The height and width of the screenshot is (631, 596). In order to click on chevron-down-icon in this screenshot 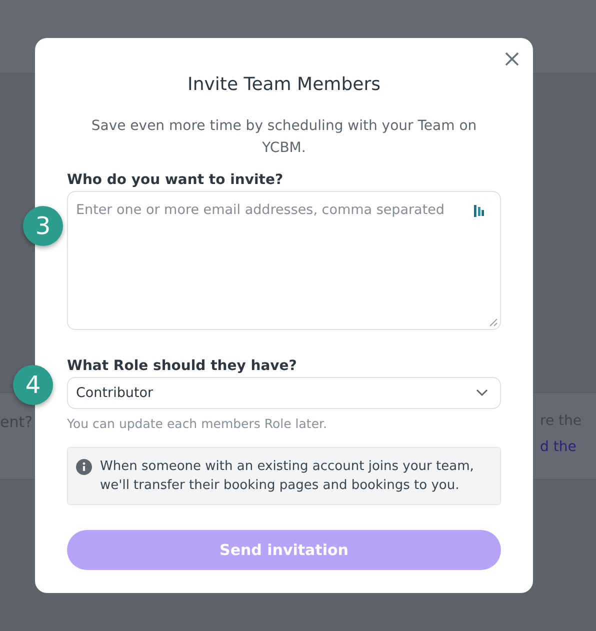, I will do `click(482, 393)`.